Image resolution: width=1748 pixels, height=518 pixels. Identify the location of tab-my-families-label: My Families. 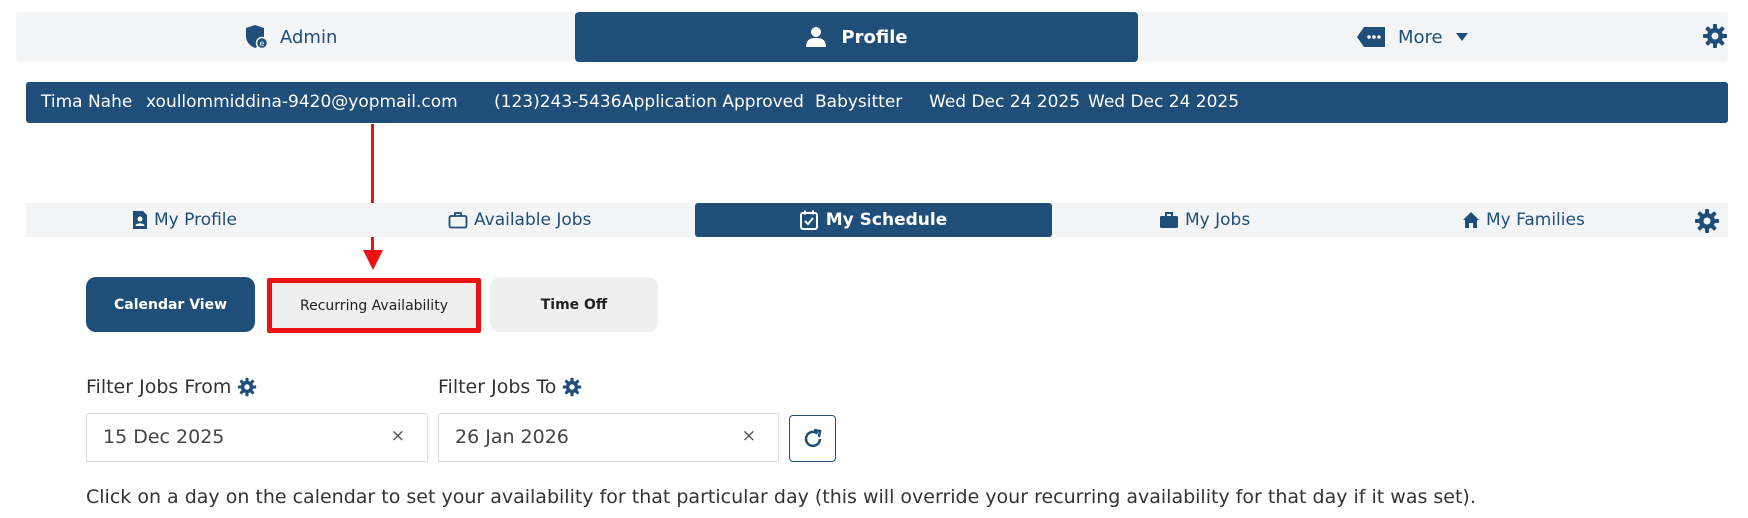
(1535, 220).